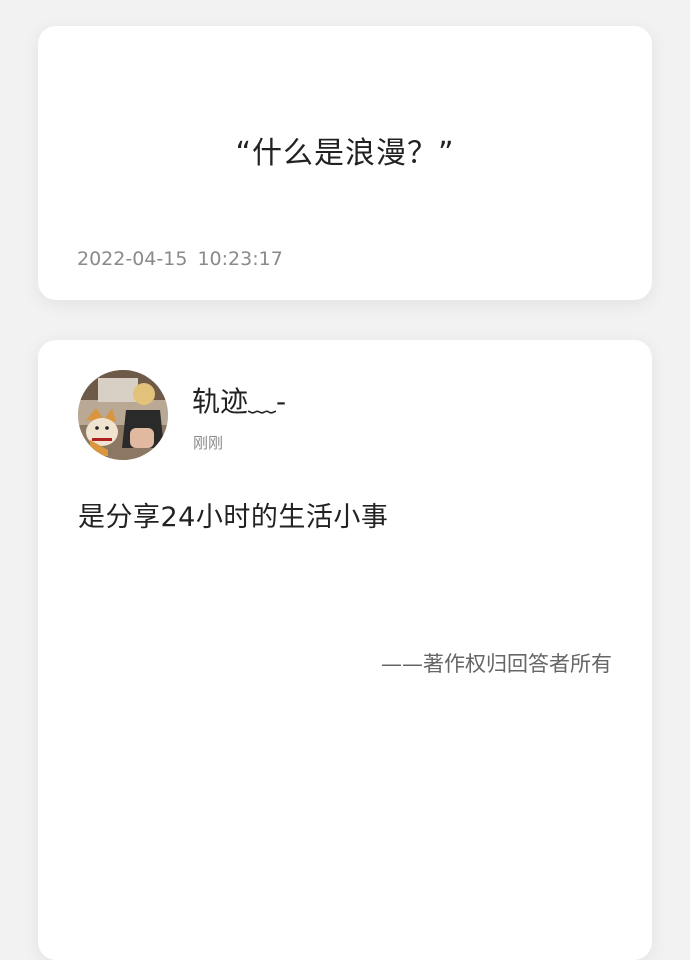 The width and height of the screenshot is (690, 960). Describe the element at coordinates (345, 153) in the screenshot. I see `question-title: “什么是浪漫？”` at that location.